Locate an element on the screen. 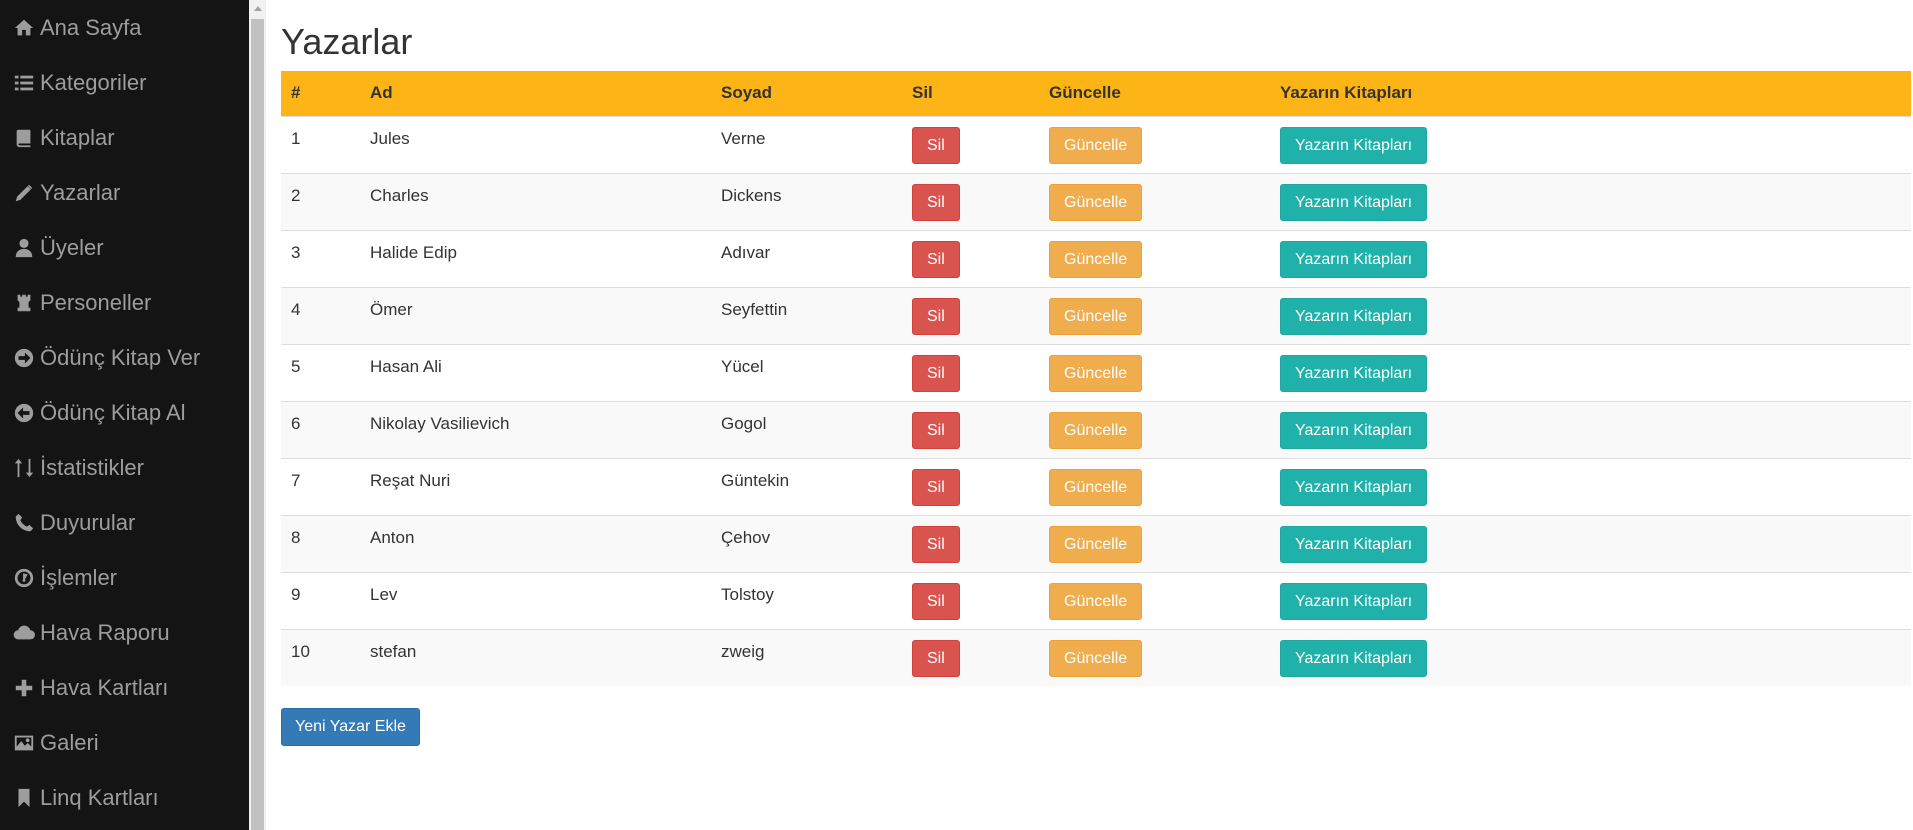 The width and height of the screenshot is (1913, 830). cell-number: 1 is located at coordinates (296, 138).